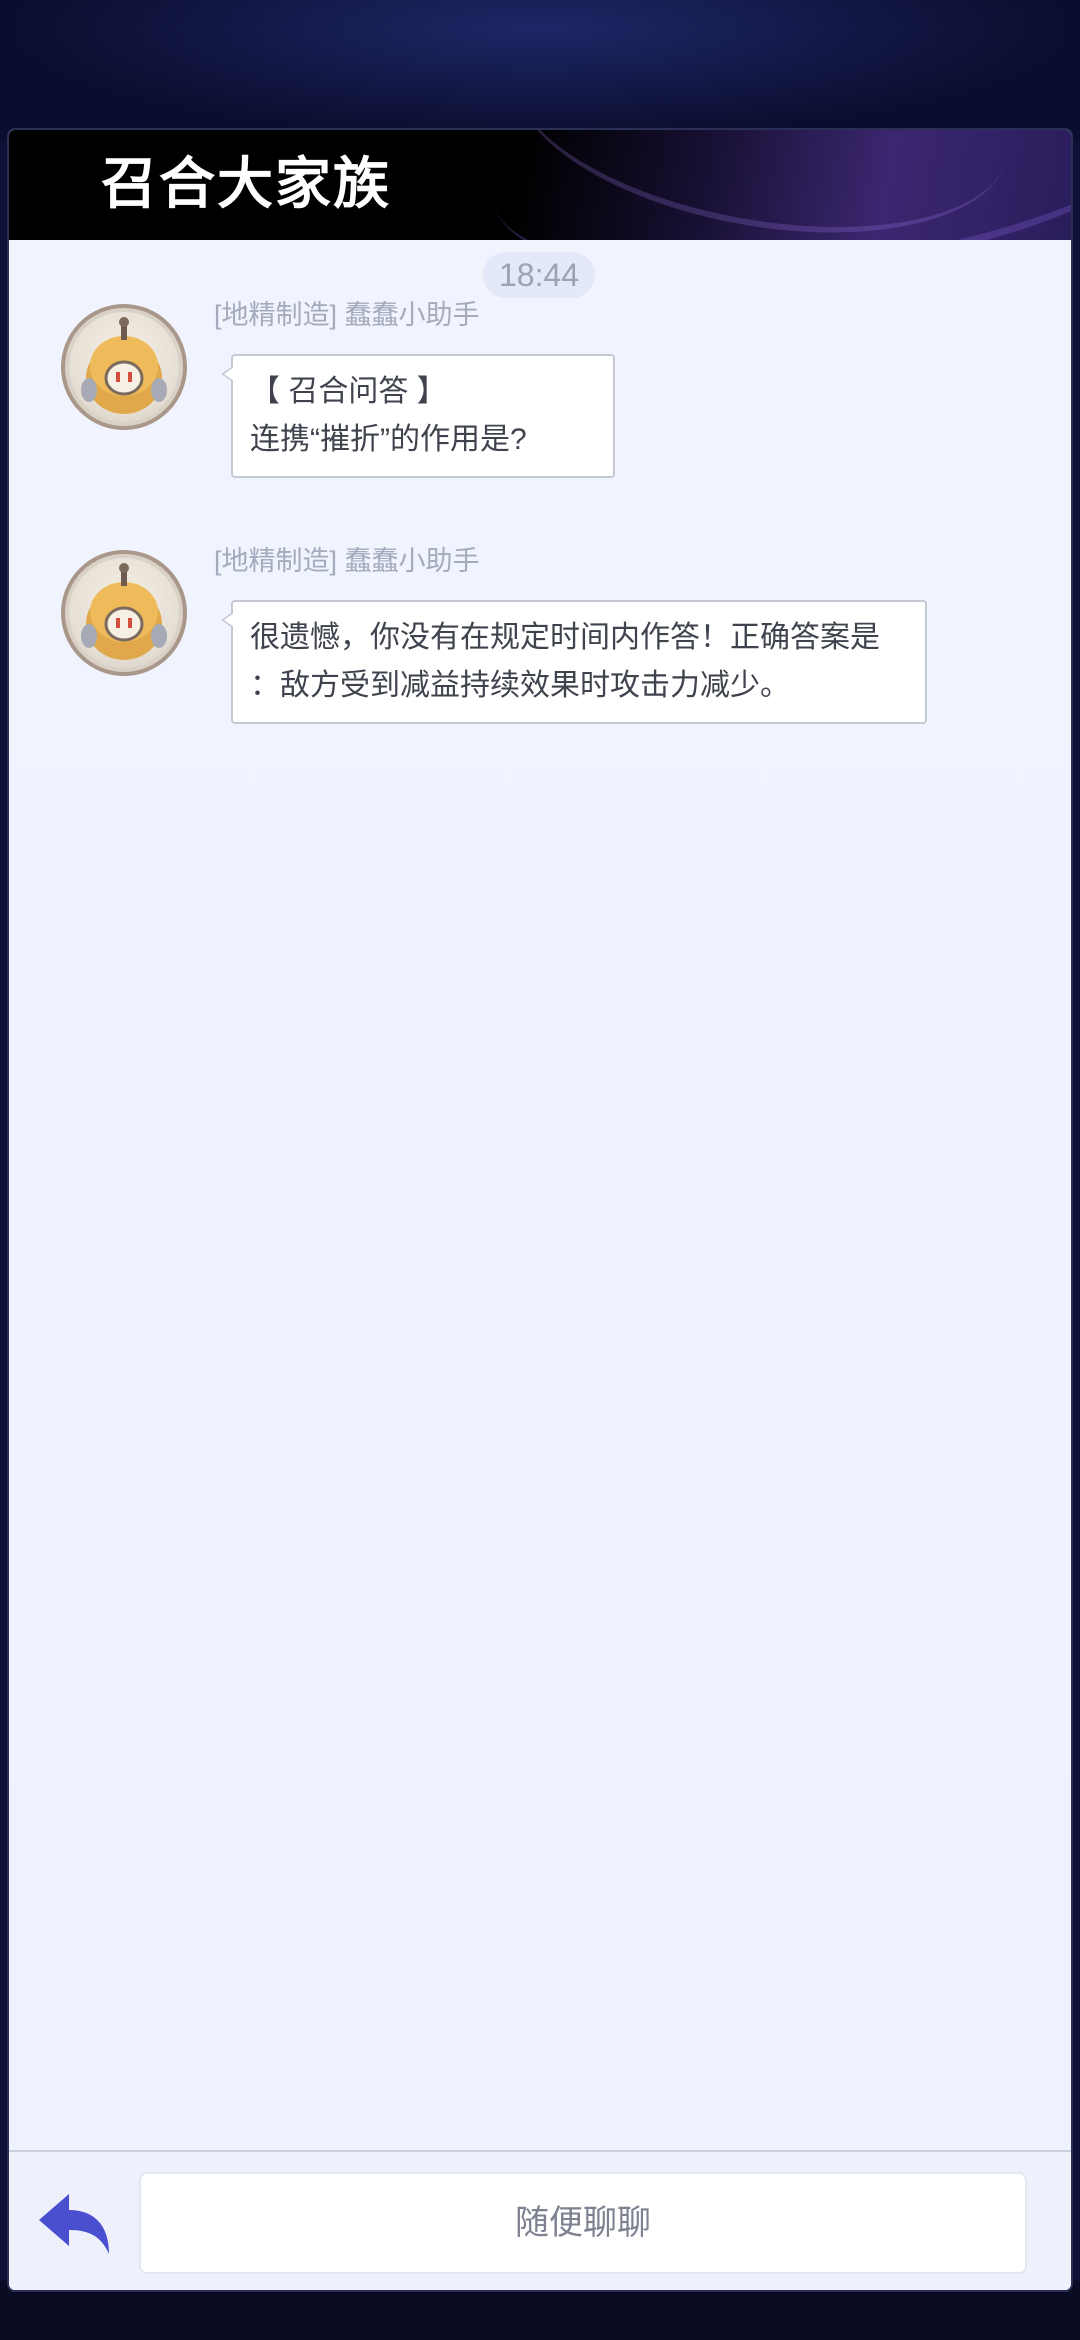 Image resolution: width=1080 pixels, height=2340 pixels. Describe the element at coordinates (418, 416) in the screenshot. I see `message-bubble: 【 召合问答 】 连携“摧折”的作用是?` at that location.